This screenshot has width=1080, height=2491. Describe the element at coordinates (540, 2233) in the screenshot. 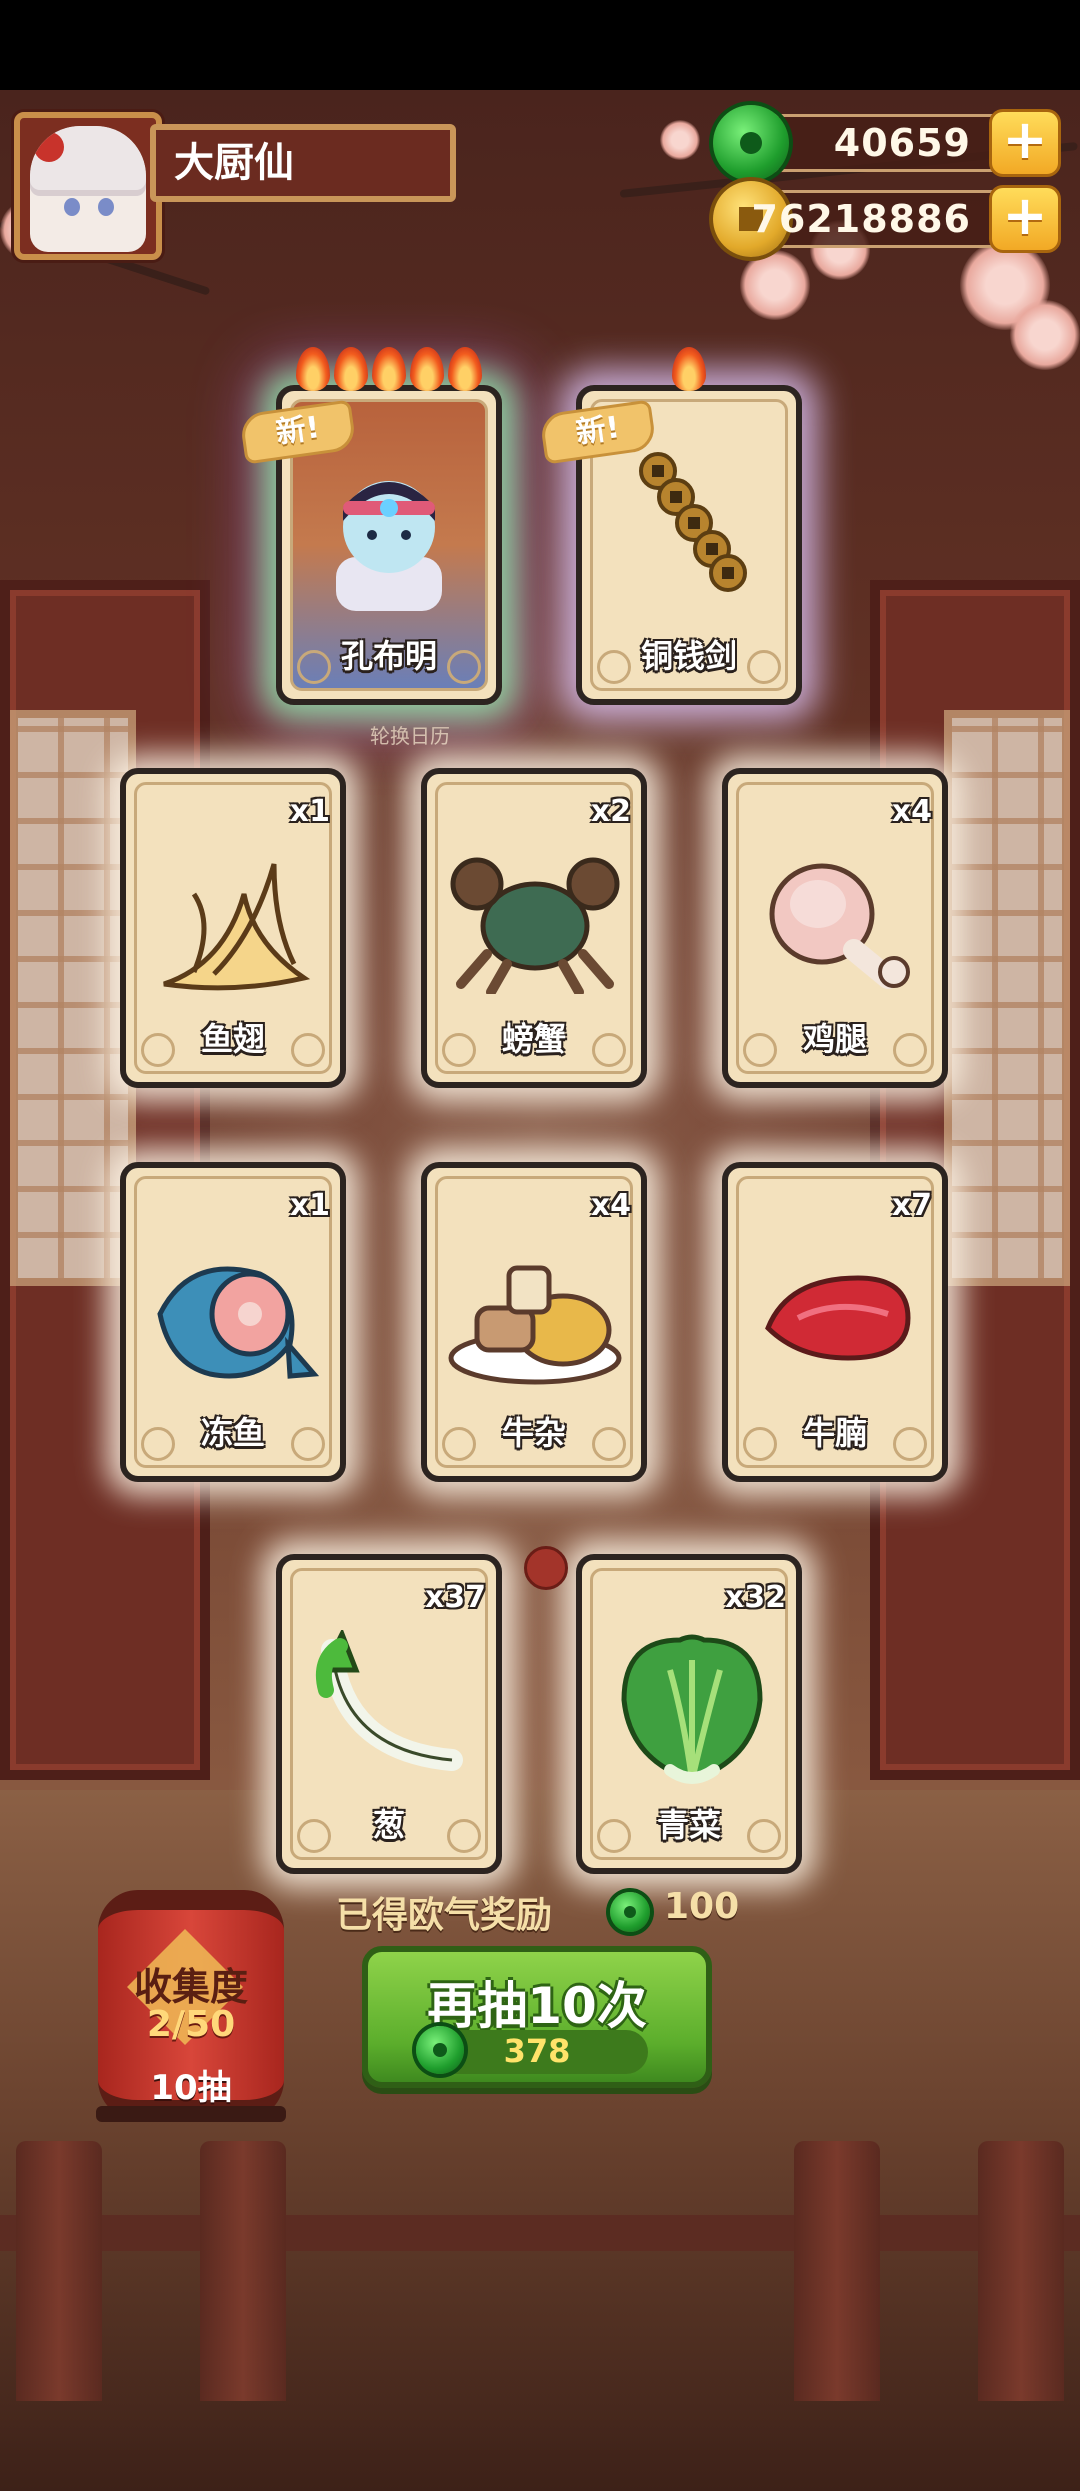

I see `railing` at that location.